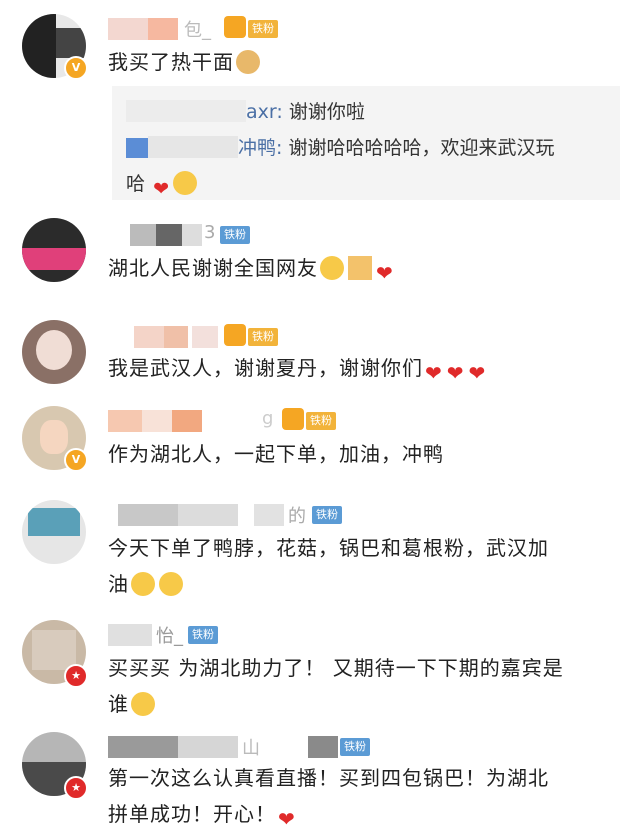 This screenshot has height=837, width=640. What do you see at coordinates (238, 515) in the screenshot?
I see `username: 的 铁粉` at bounding box center [238, 515].